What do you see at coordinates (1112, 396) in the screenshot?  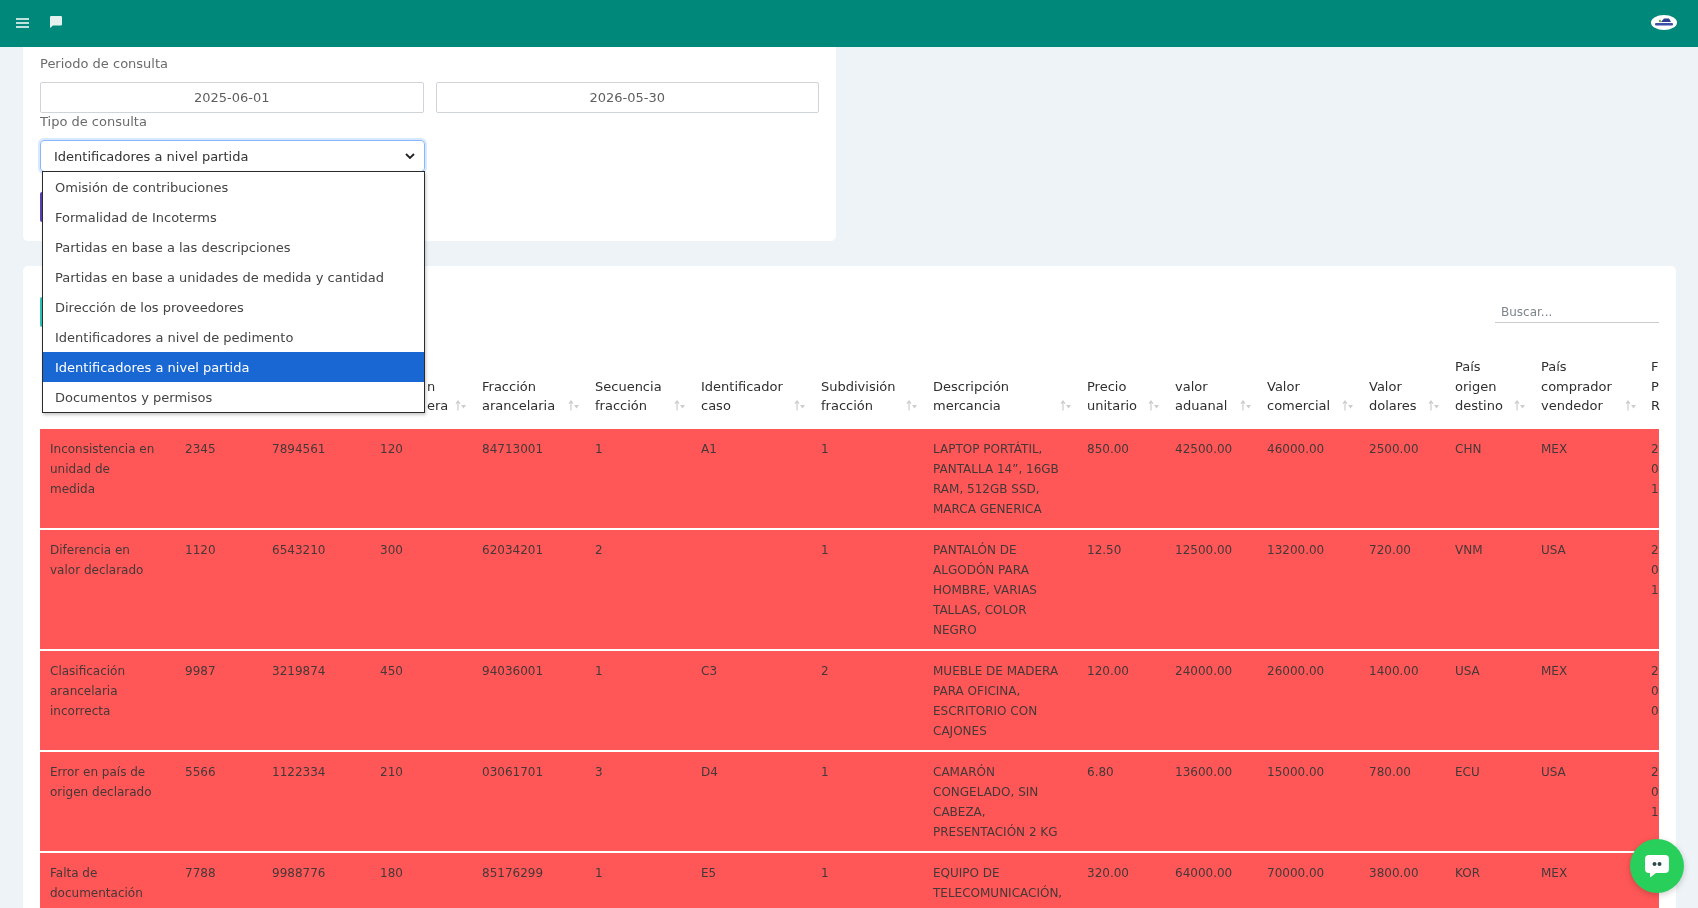 I see `column-header: Precio unitario` at bounding box center [1112, 396].